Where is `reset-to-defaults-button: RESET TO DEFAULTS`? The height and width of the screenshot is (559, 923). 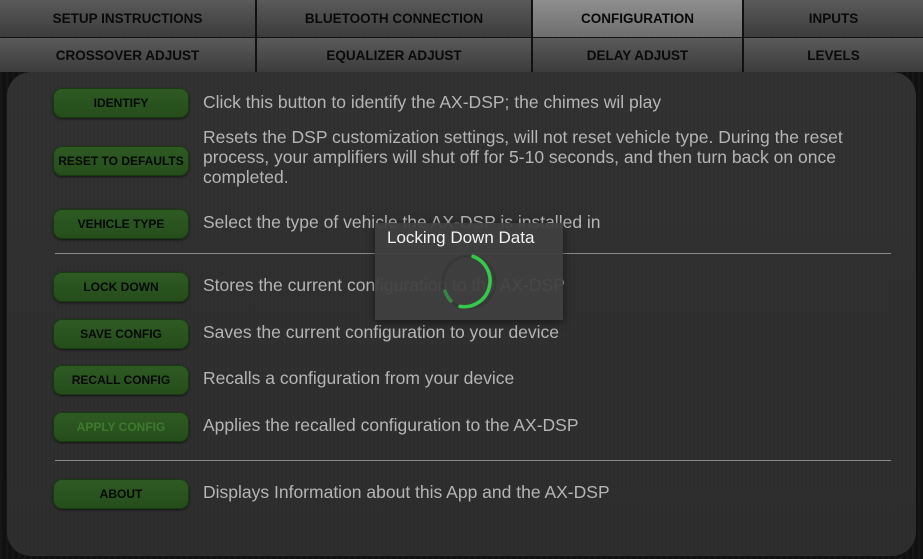 reset-to-defaults-button: RESET TO DEFAULTS is located at coordinates (121, 161).